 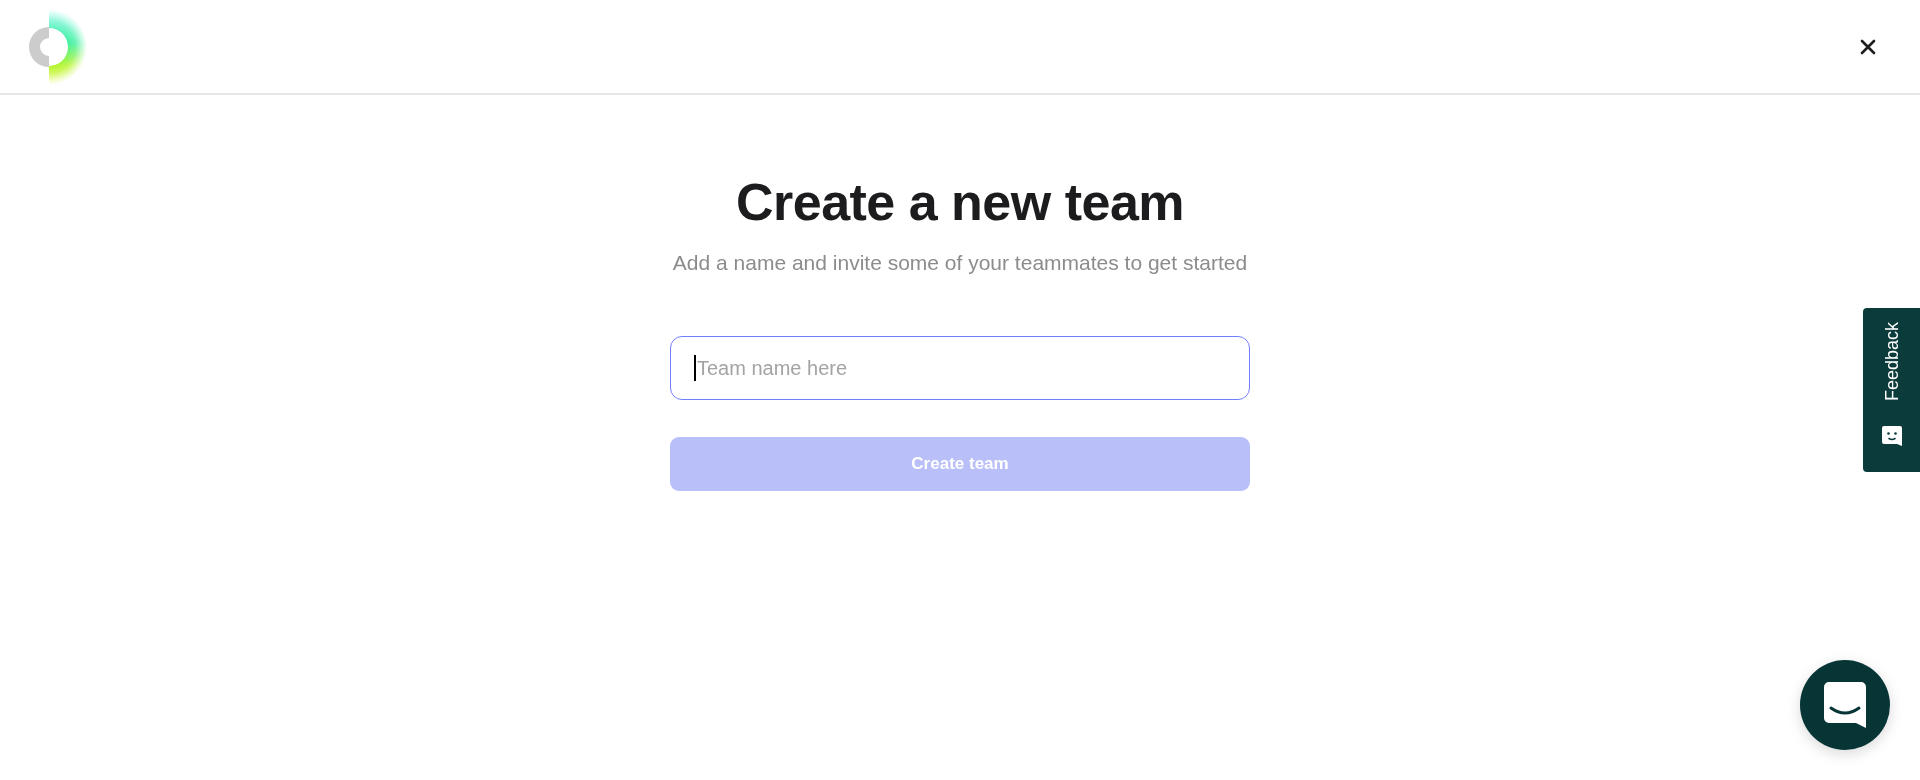 I want to click on page-title: Create a new team, so click(x=960, y=202).